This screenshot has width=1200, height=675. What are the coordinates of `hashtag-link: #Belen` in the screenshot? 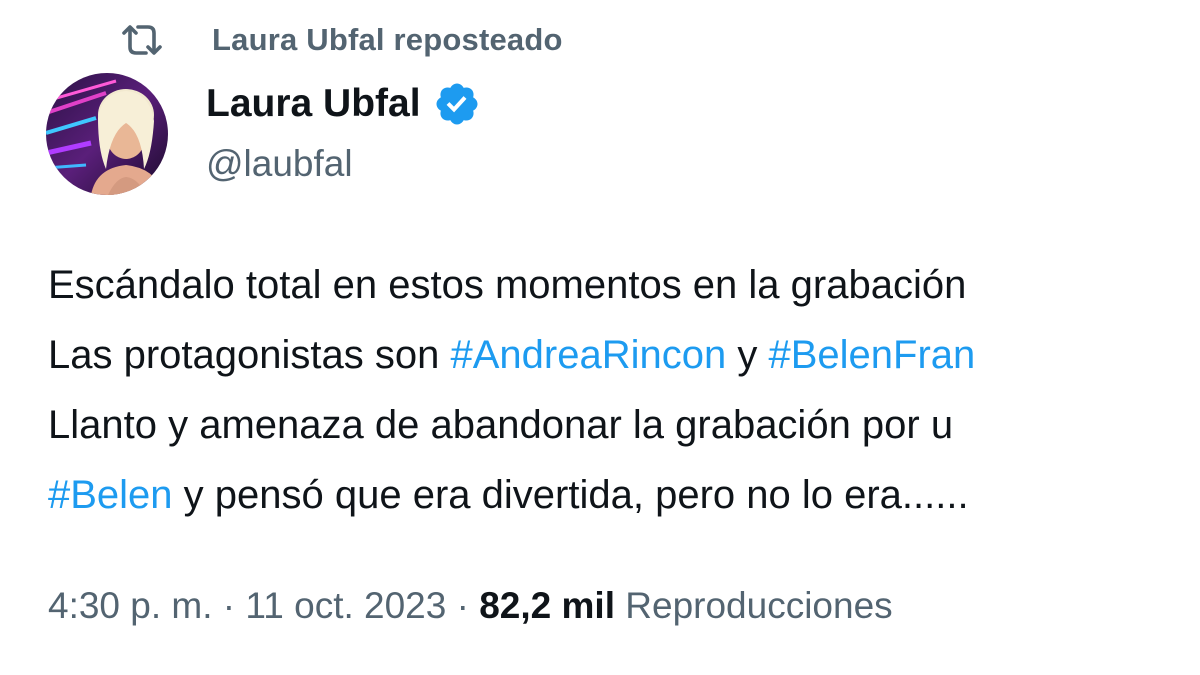 It's located at (110, 495).